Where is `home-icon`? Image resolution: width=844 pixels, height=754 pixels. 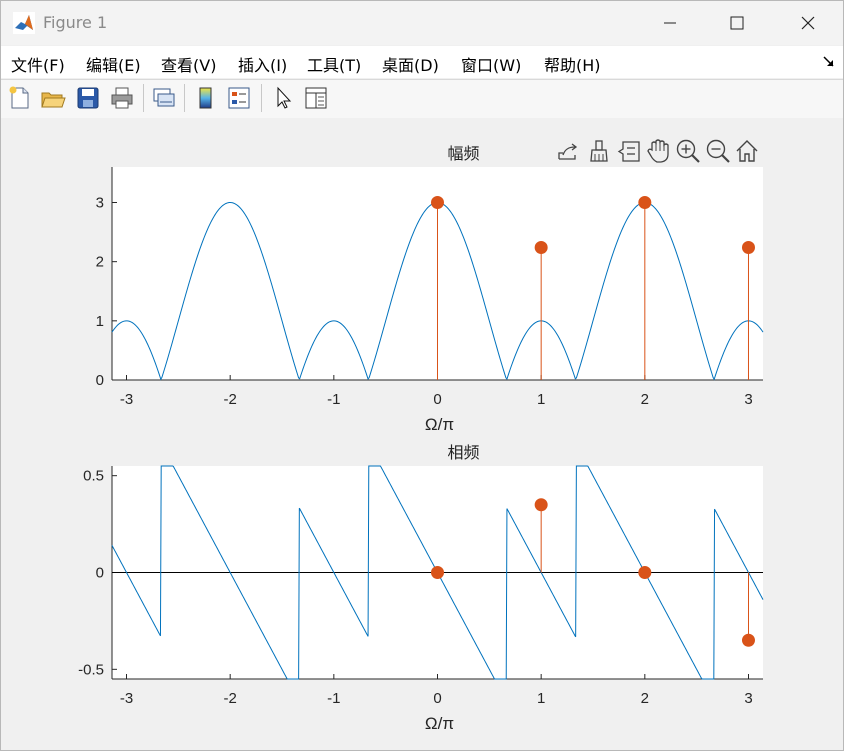
home-icon is located at coordinates (747, 151).